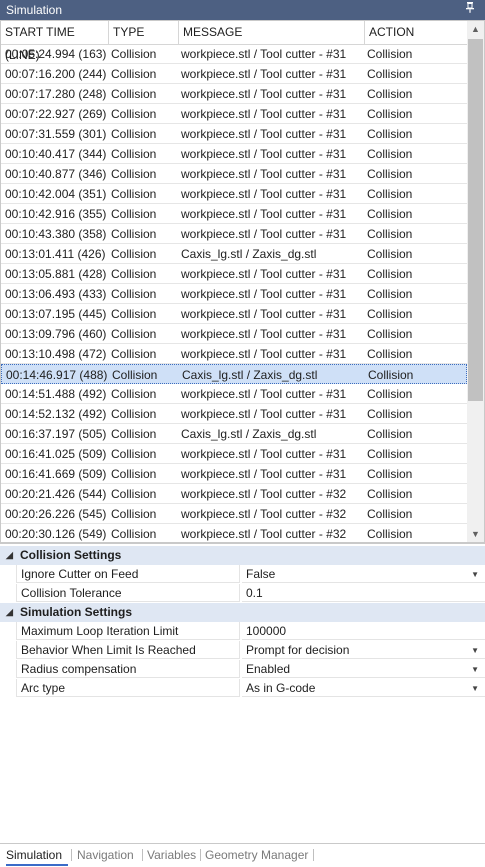  Describe the element at coordinates (475, 220) in the screenshot. I see `scrollbar-thumb` at that location.